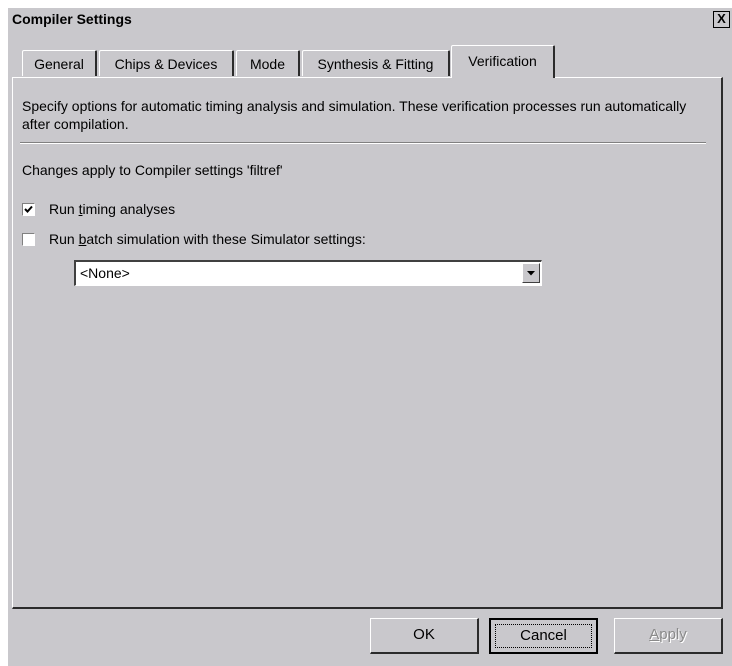 Image resolution: width=732 pixels, height=666 pixels. Describe the element at coordinates (376, 63) in the screenshot. I see `tab-synthesis-fitting: Synthesis & Fitting` at that location.